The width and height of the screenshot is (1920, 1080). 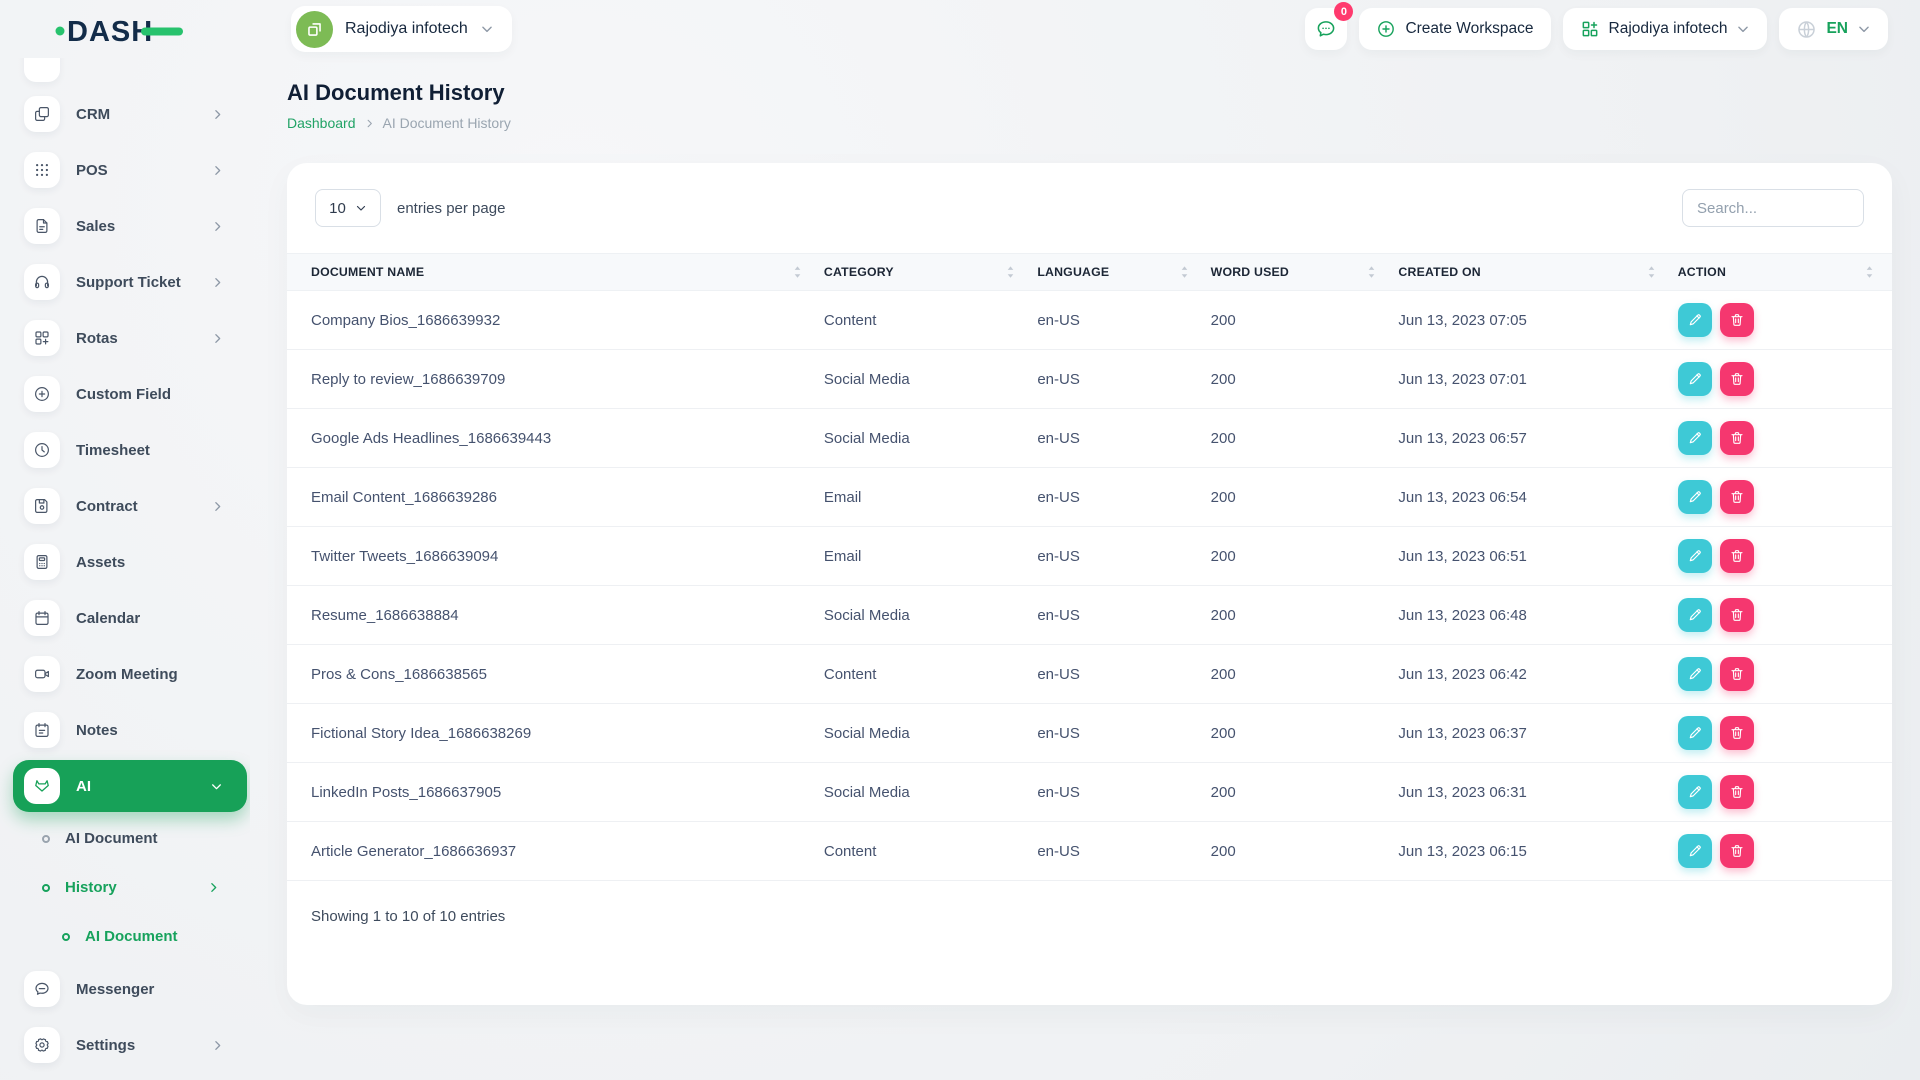 What do you see at coordinates (1371, 272) in the screenshot?
I see `sort-icon` at bounding box center [1371, 272].